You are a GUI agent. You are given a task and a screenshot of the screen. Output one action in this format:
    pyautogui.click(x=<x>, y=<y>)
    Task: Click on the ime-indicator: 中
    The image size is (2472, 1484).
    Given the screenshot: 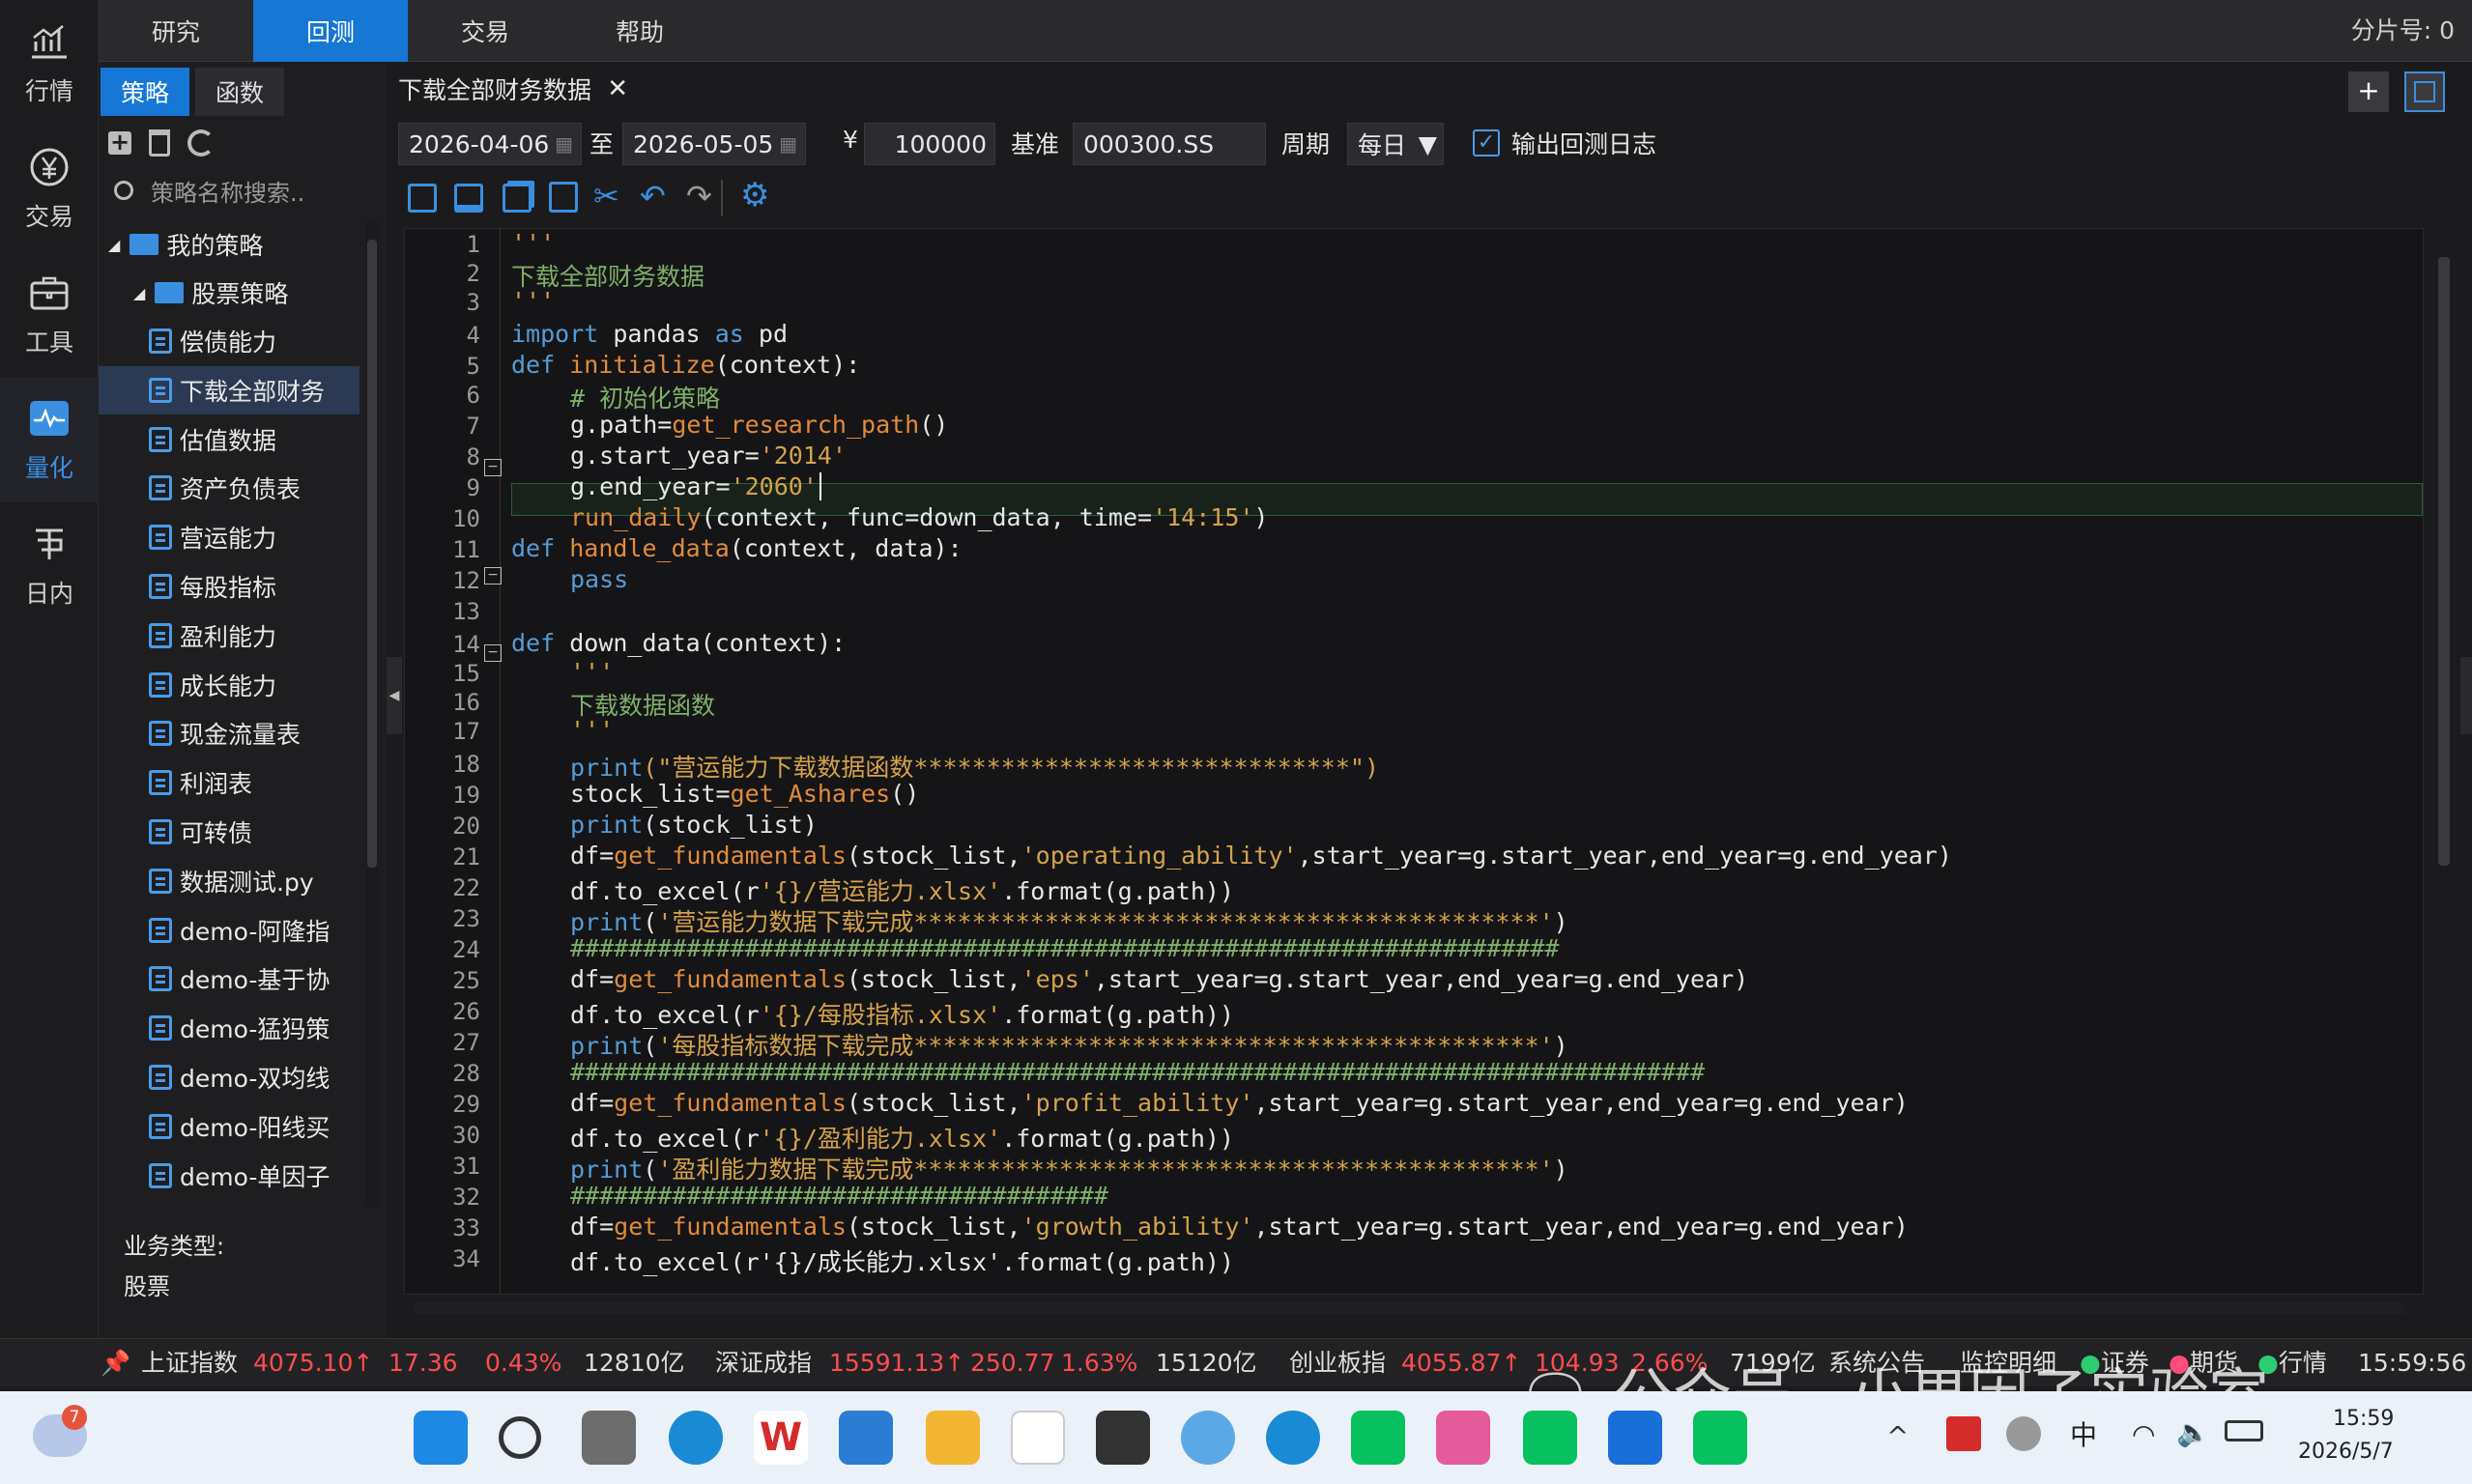 What is the action you would take?
    pyautogui.click(x=2083, y=1433)
    